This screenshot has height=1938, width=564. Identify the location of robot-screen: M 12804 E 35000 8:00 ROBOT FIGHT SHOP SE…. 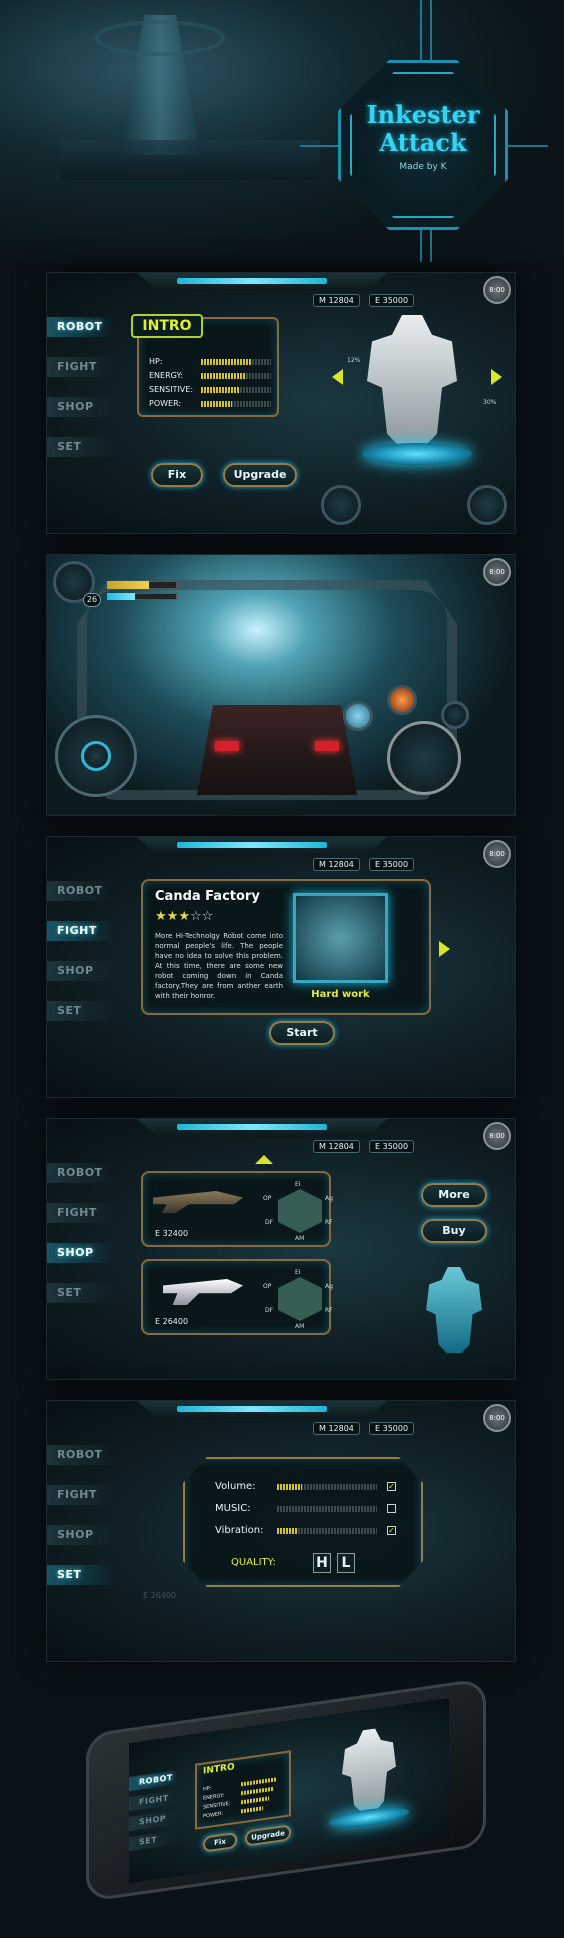
(281, 403).